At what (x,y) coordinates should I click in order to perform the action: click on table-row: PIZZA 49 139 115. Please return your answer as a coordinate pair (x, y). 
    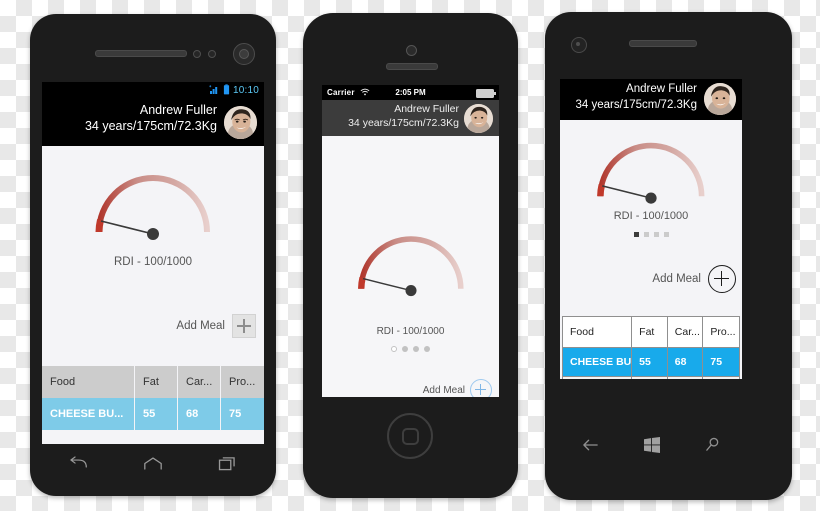
    Looking at the image, I should click on (651, 378).